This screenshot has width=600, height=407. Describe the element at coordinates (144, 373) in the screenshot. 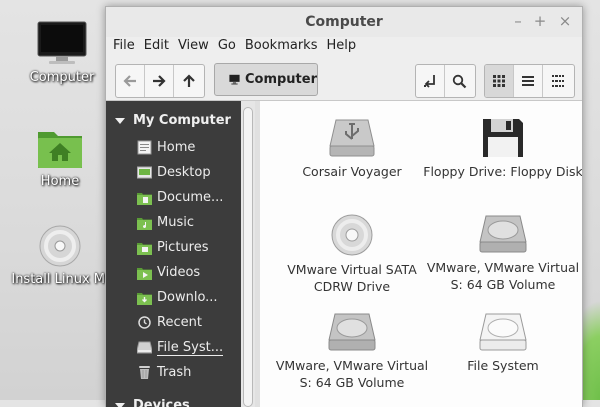

I see `trash-icon` at that location.